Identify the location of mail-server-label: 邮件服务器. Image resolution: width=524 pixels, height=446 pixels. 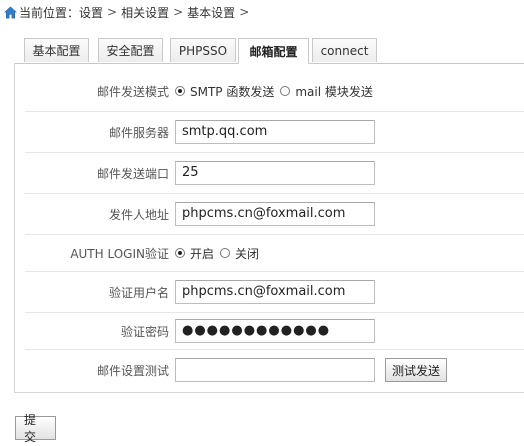
(138, 132).